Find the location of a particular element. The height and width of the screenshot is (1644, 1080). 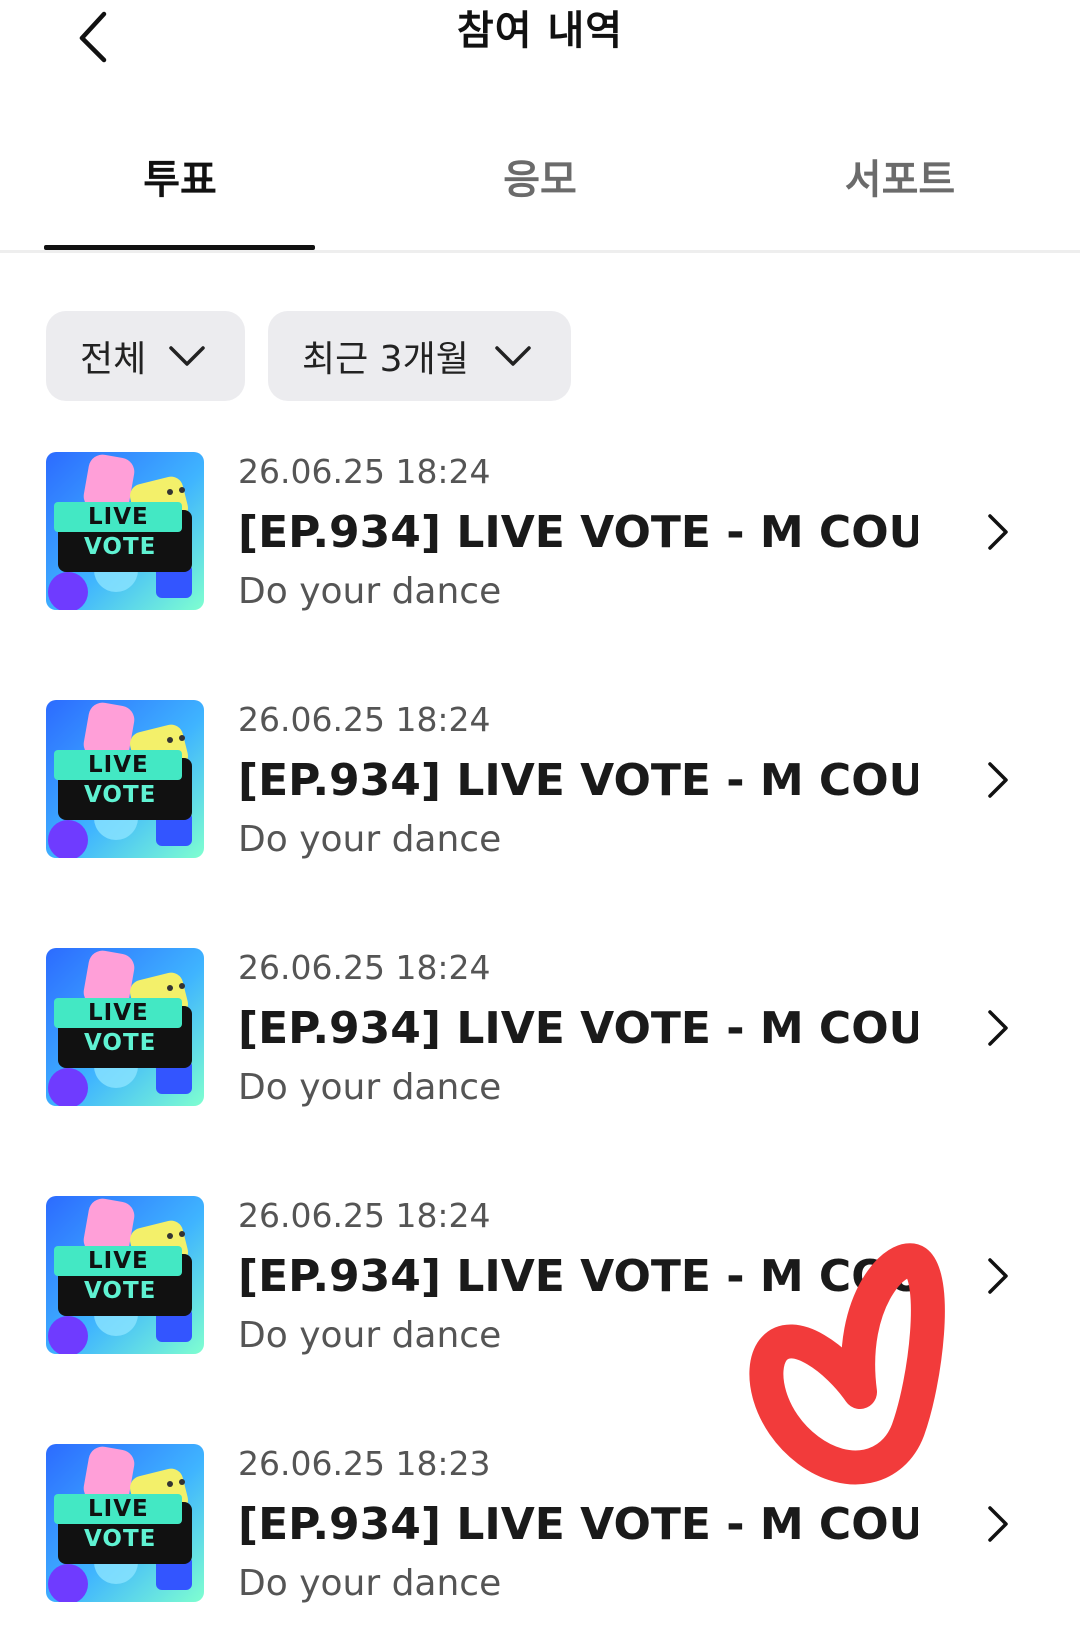

page-title: 참여 내역 is located at coordinates (540, 31).